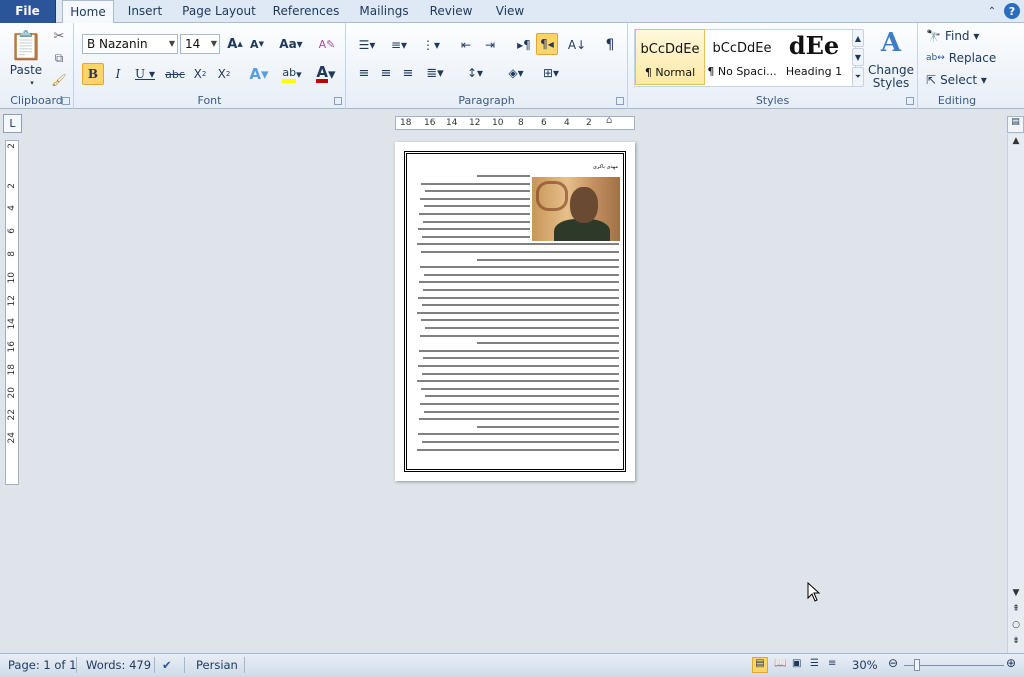 The image size is (1024, 677). I want to click on multilevel-list-icon: ⋮▾, so click(431, 45).